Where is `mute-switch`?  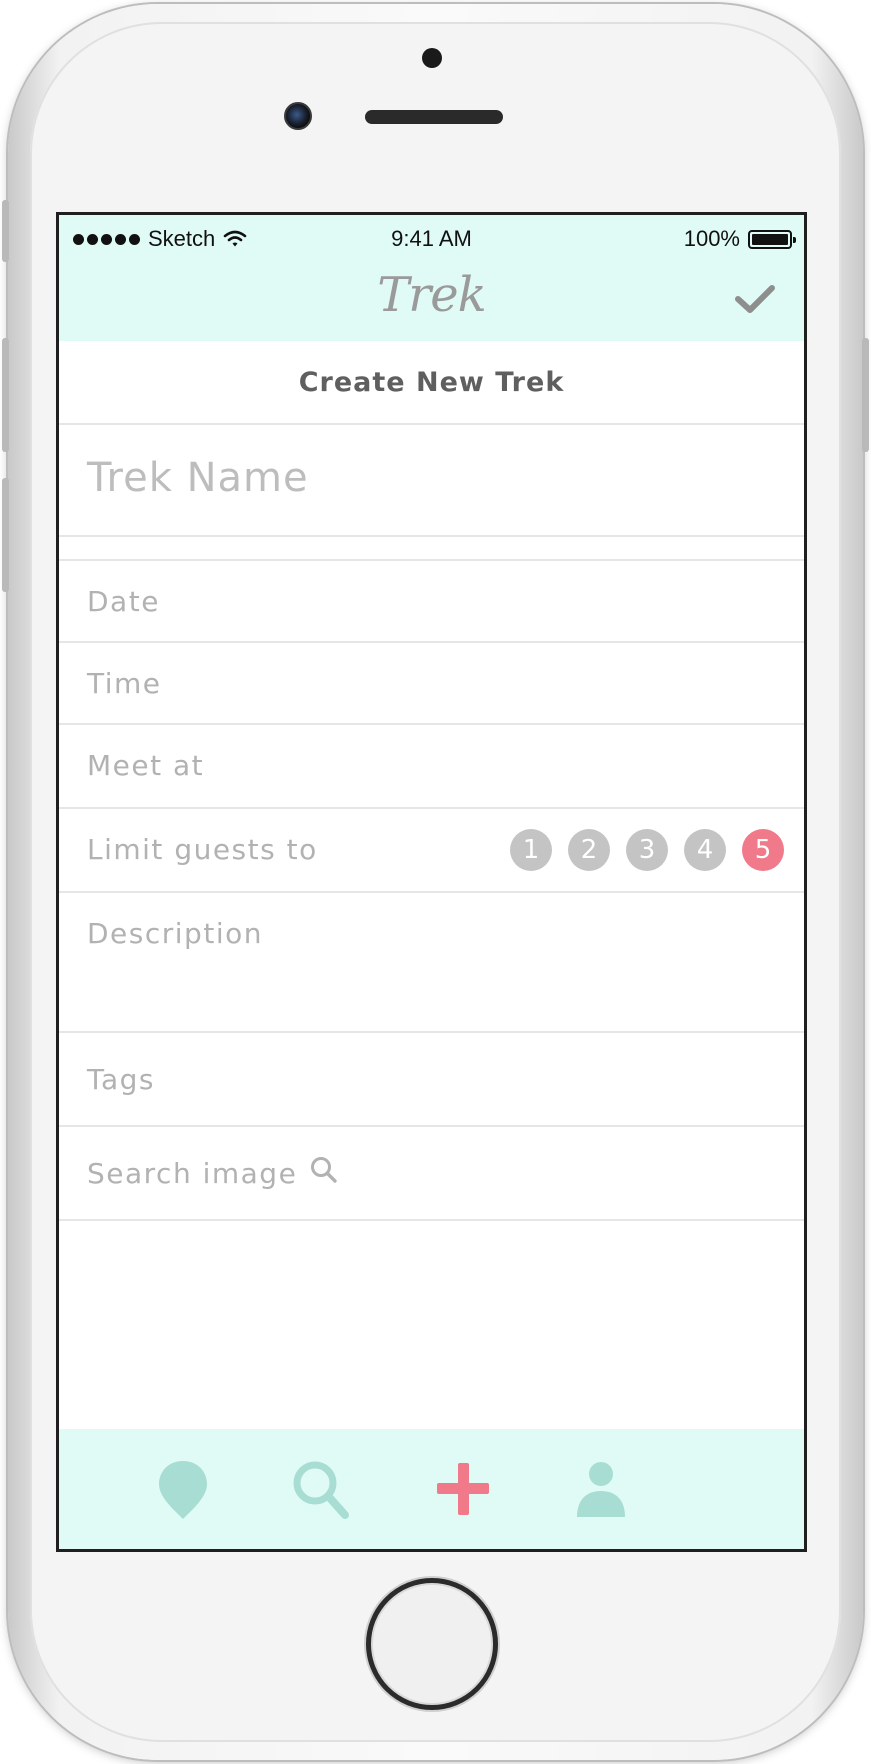 mute-switch is located at coordinates (5, 231).